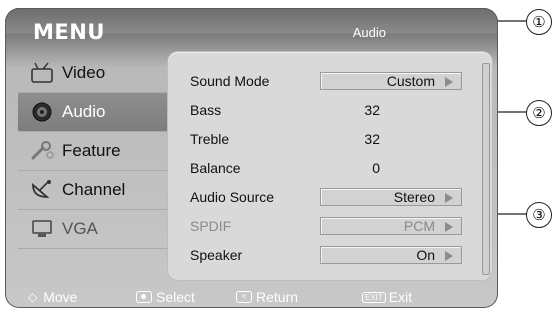 The height and width of the screenshot is (313, 556). What do you see at coordinates (255, 226) in the screenshot?
I see `settings-row-spdif: SPDIF` at bounding box center [255, 226].